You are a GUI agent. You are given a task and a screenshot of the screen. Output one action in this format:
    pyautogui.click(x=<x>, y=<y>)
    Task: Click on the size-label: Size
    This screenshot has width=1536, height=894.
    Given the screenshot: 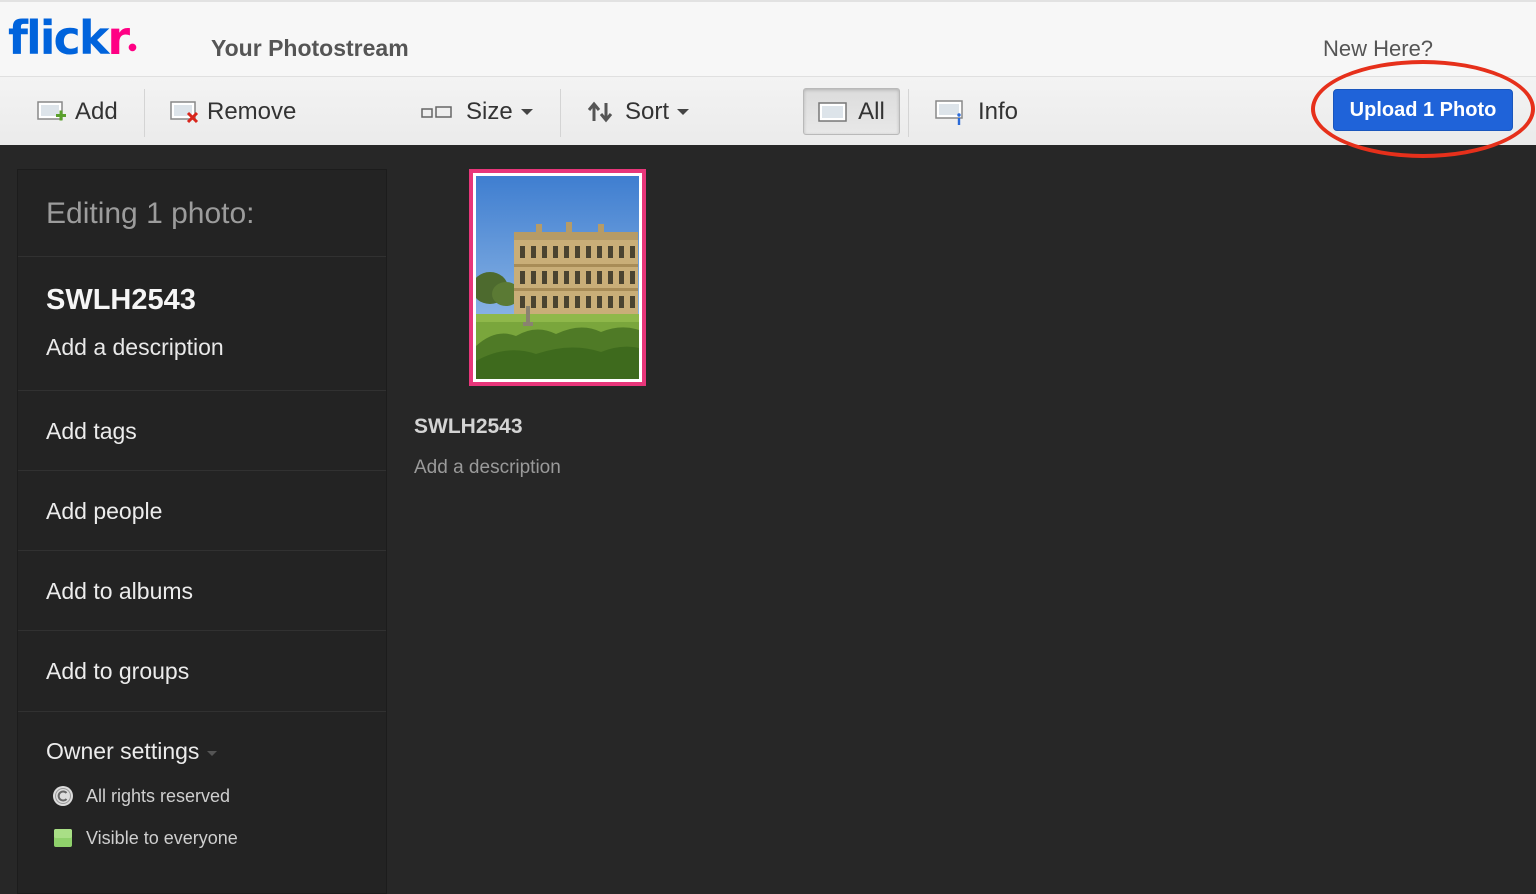 What is the action you would take?
    pyautogui.click(x=489, y=111)
    